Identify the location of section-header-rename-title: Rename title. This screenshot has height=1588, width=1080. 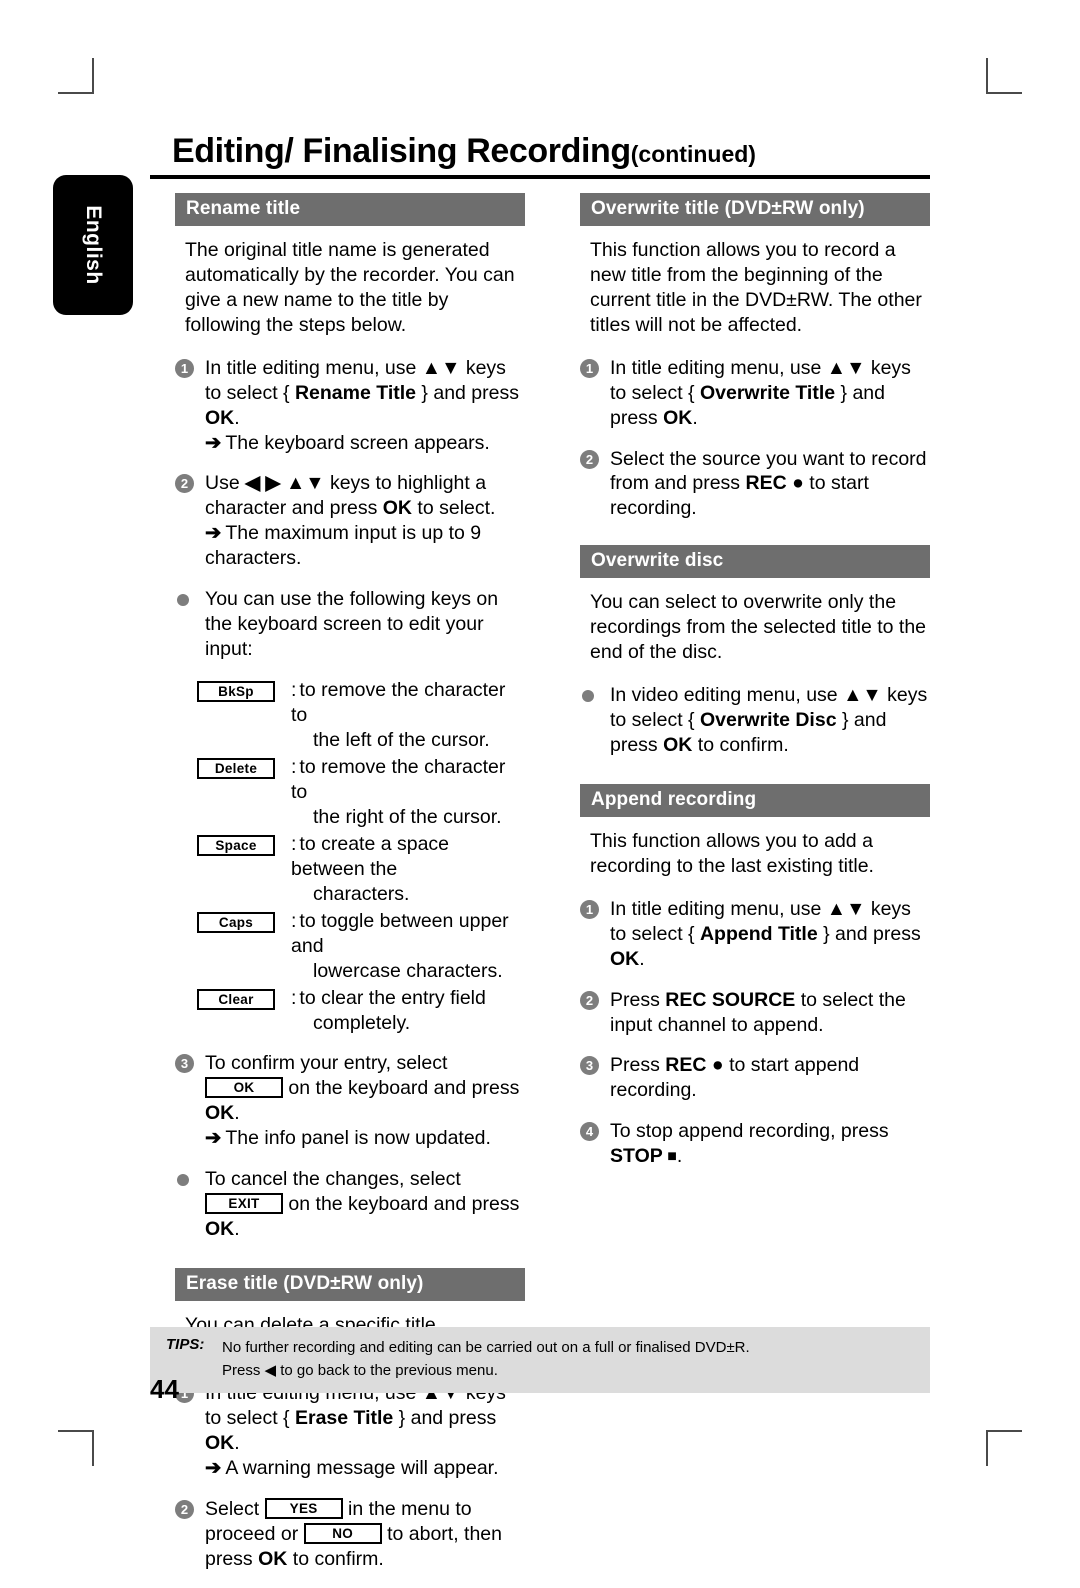
(350, 209).